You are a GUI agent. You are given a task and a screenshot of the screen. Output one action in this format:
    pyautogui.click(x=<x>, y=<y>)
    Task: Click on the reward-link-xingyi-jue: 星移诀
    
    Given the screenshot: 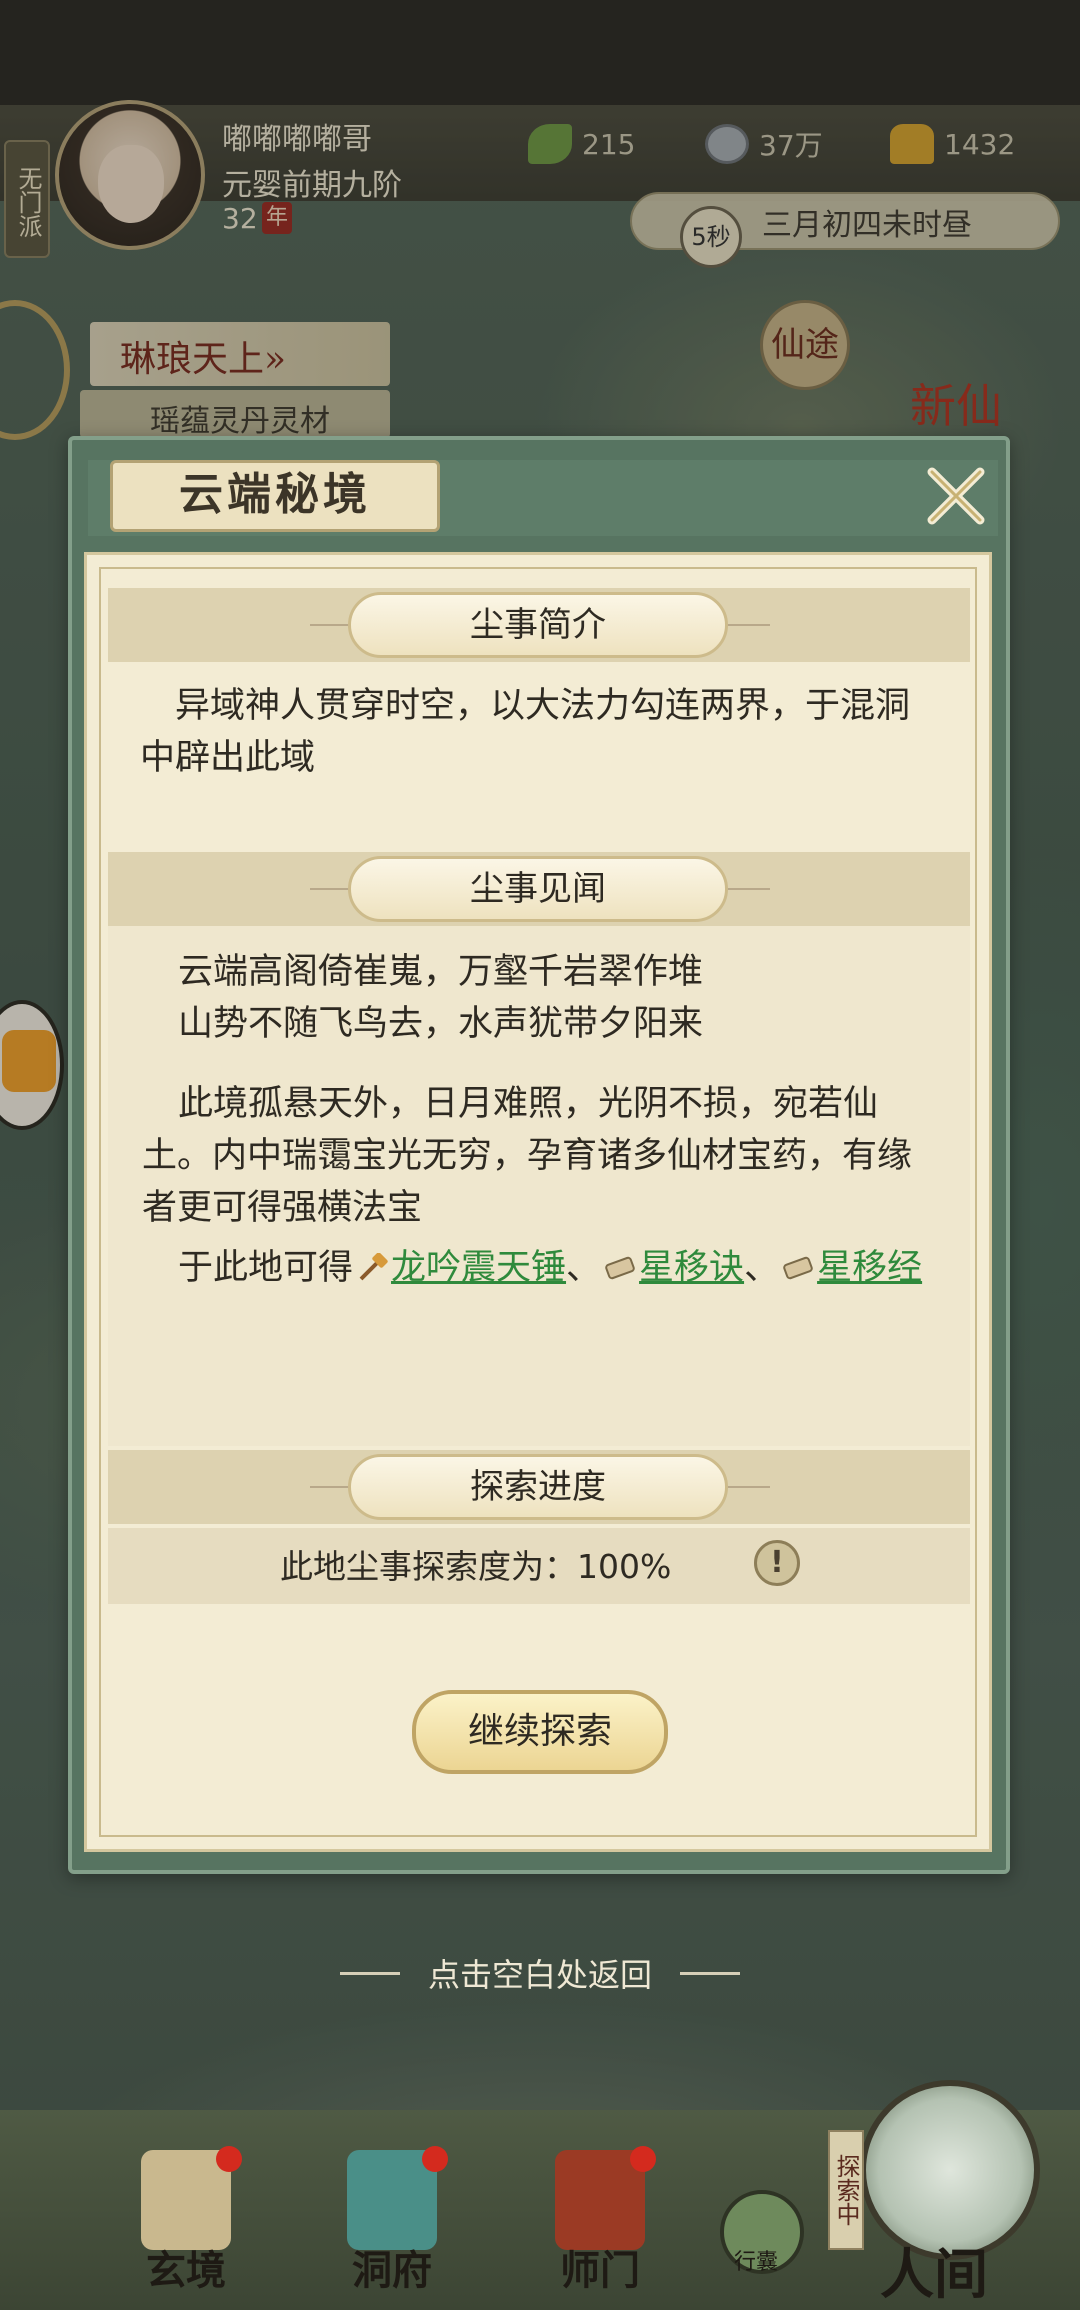 What is the action you would take?
    pyautogui.click(x=691, y=1268)
    